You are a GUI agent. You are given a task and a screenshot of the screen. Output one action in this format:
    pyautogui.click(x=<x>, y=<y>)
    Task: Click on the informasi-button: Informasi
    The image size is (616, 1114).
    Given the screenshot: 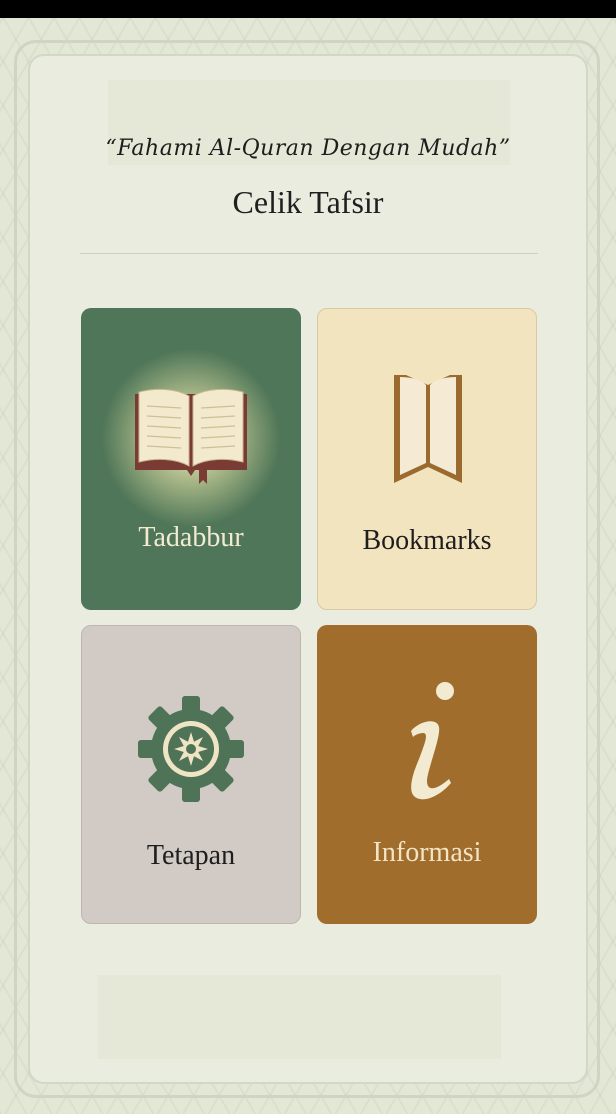 What is the action you would take?
    pyautogui.click(x=427, y=774)
    